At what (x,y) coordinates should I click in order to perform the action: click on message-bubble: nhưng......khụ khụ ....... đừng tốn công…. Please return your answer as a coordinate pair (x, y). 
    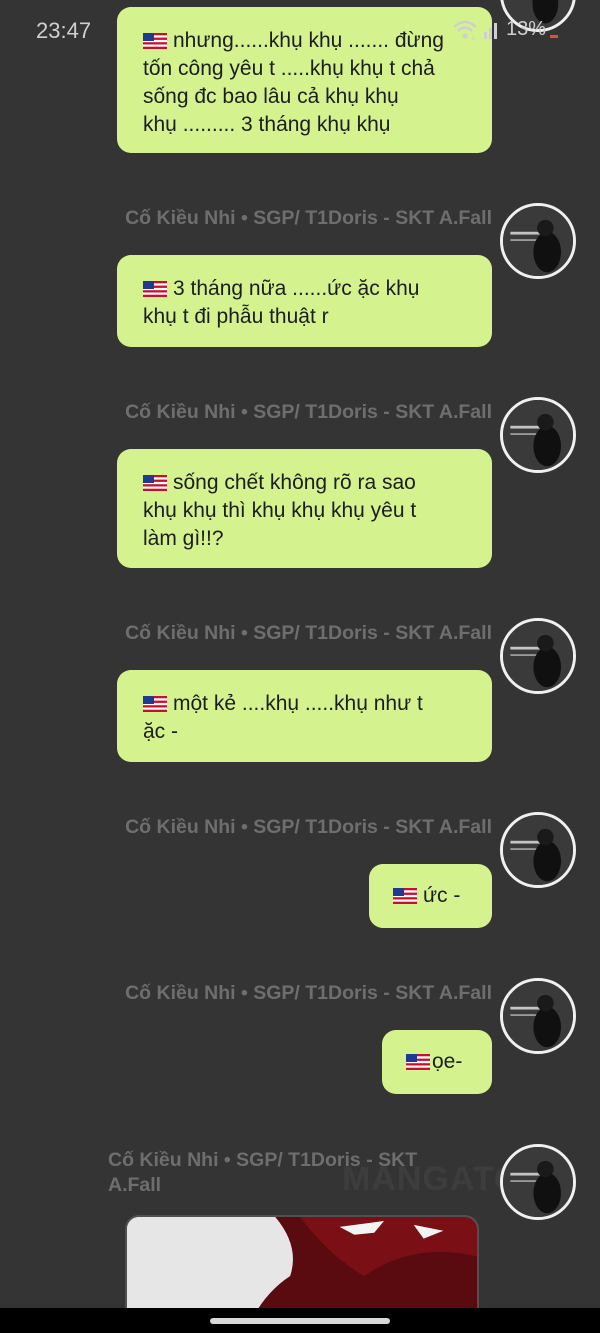
    Looking at the image, I should click on (304, 80).